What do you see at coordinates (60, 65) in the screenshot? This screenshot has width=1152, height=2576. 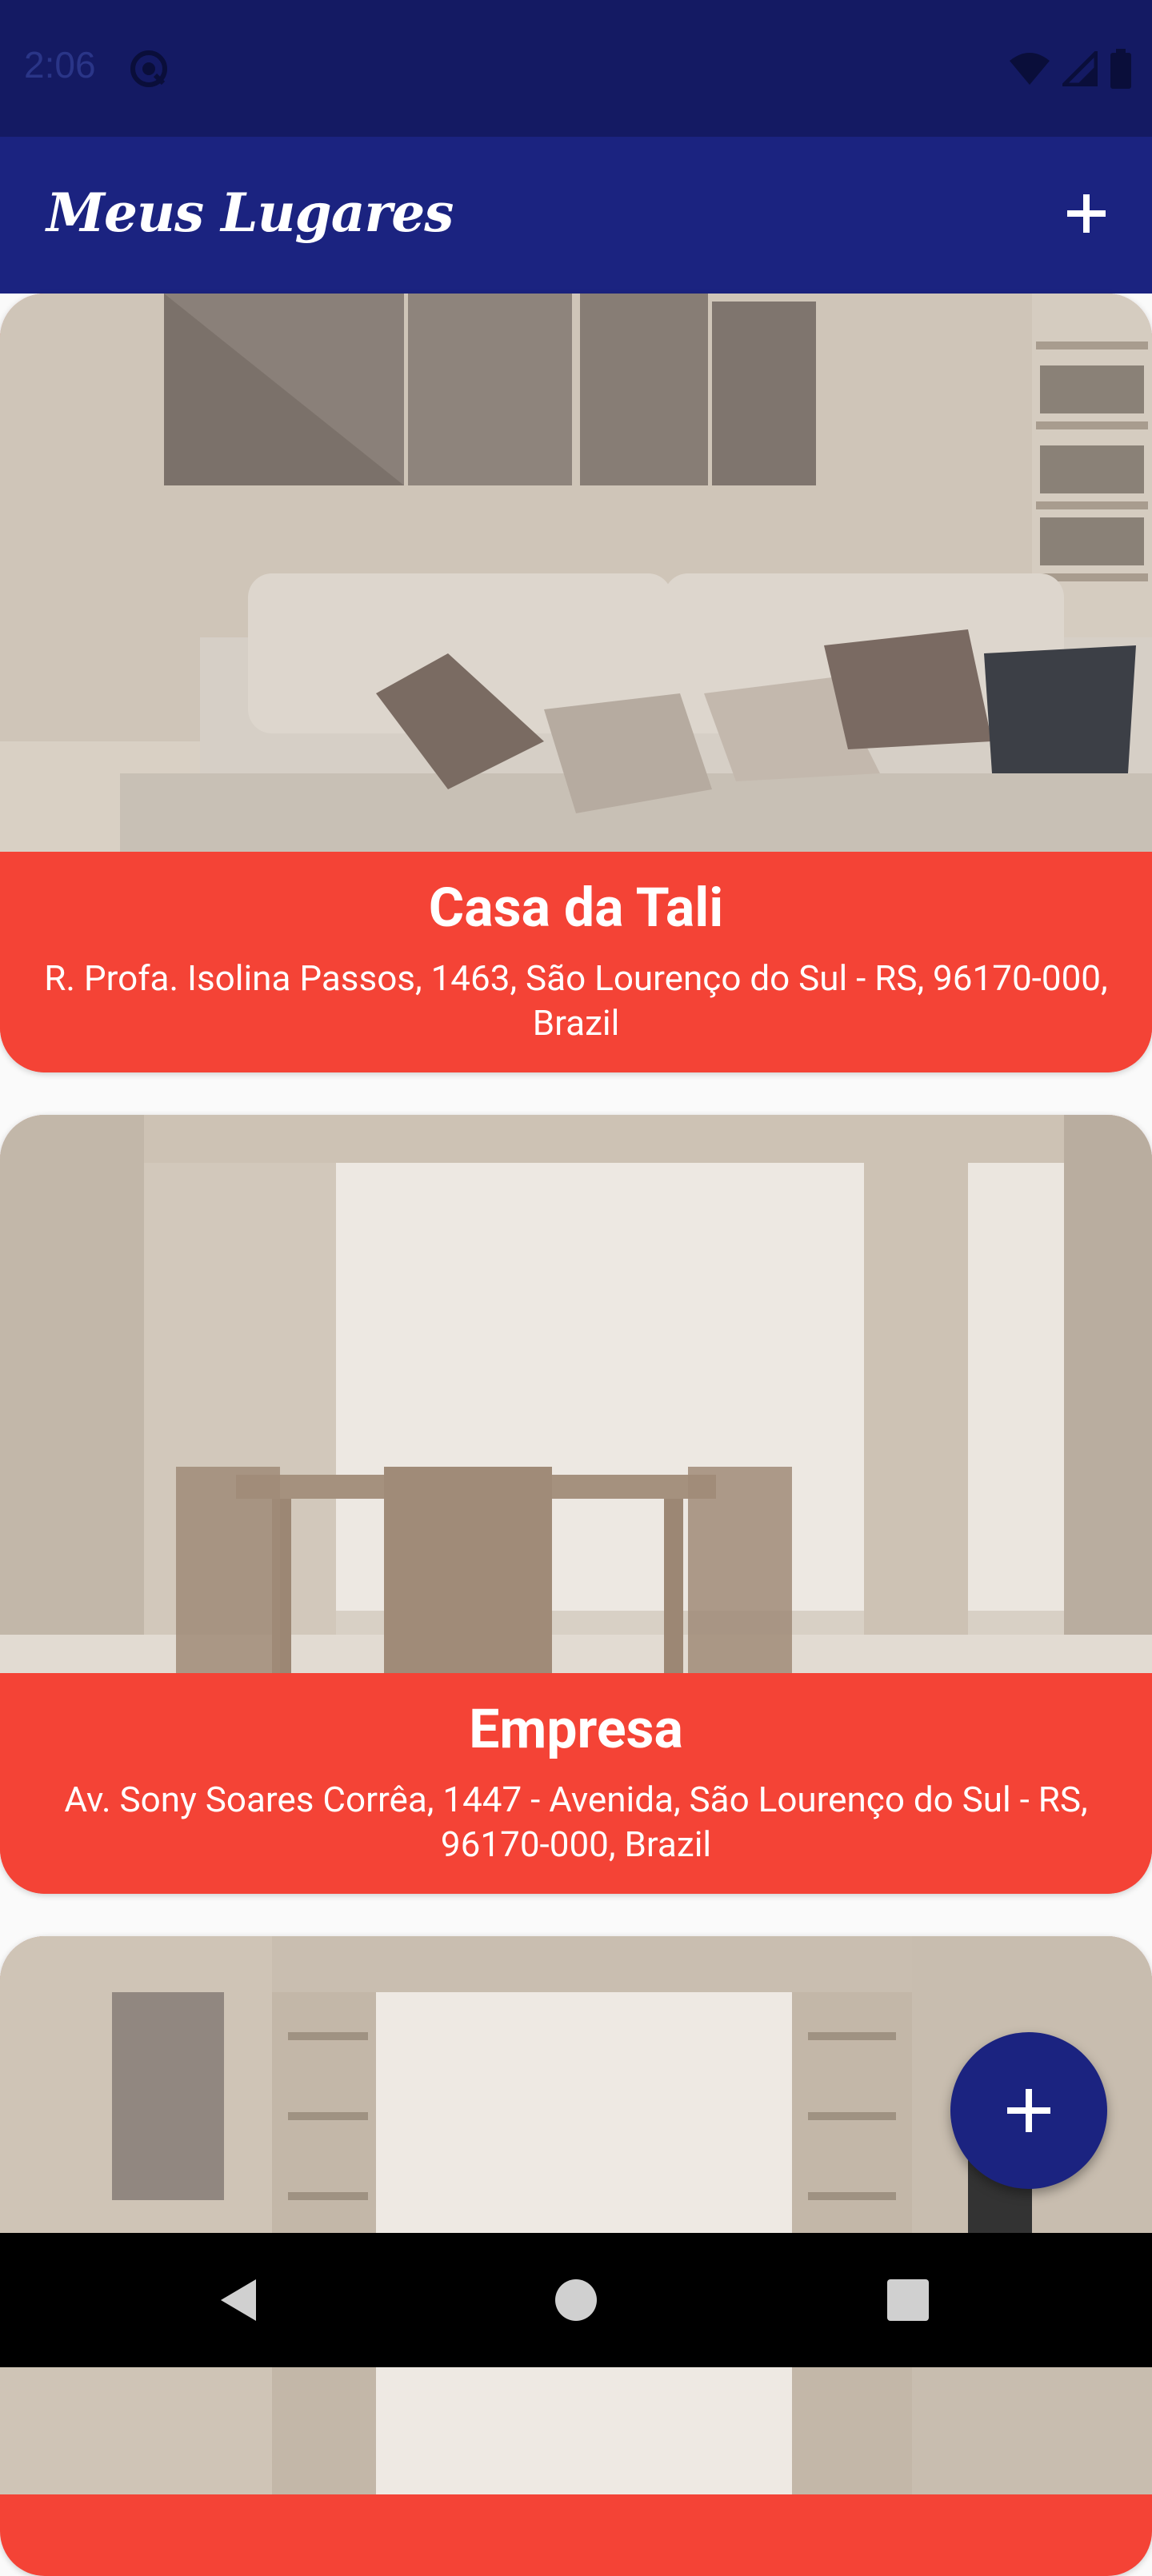 I see `status-time: 2:06` at bounding box center [60, 65].